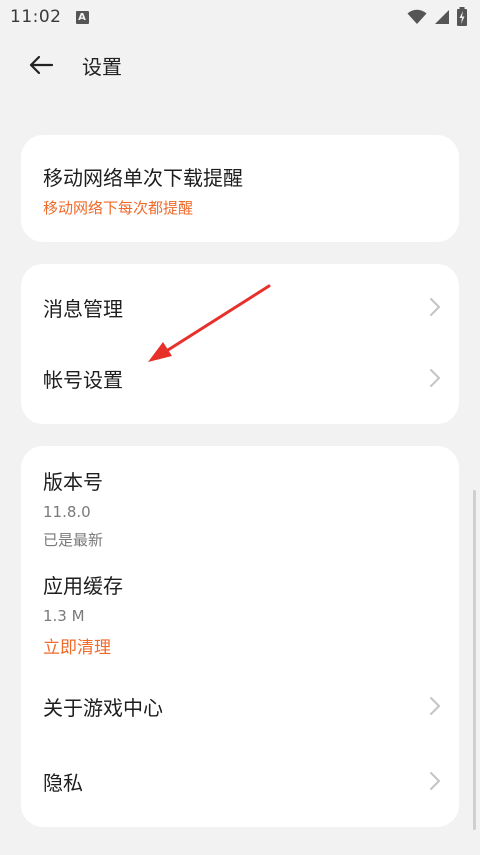  What do you see at coordinates (118, 208) in the screenshot?
I see `download-reminder-value: 移动网络下每次都提醒` at bounding box center [118, 208].